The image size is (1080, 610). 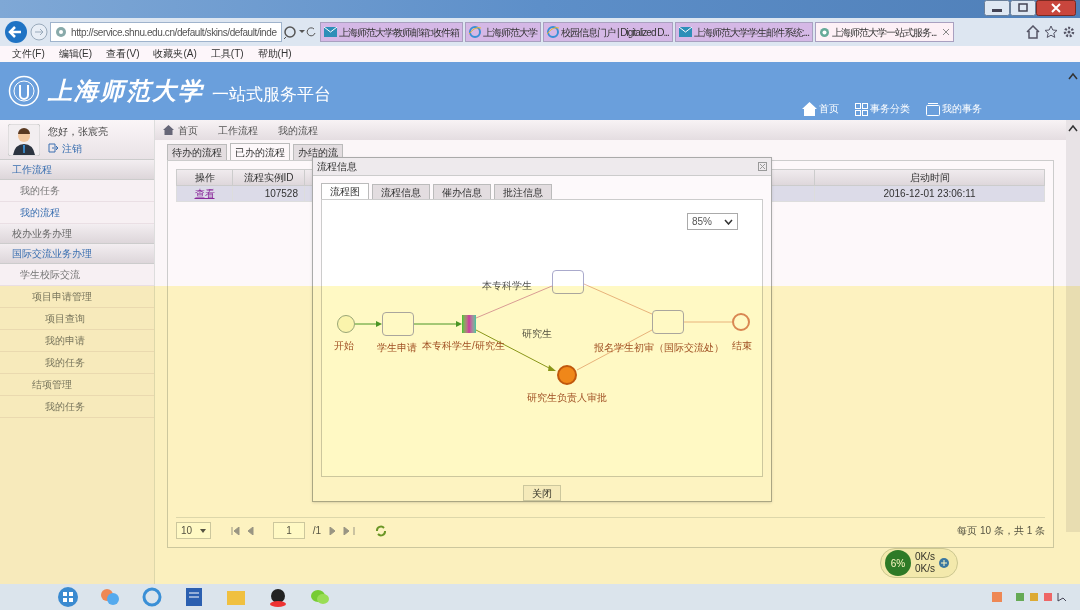 What do you see at coordinates (16, 32) in the screenshot?
I see `back-button` at bounding box center [16, 32].